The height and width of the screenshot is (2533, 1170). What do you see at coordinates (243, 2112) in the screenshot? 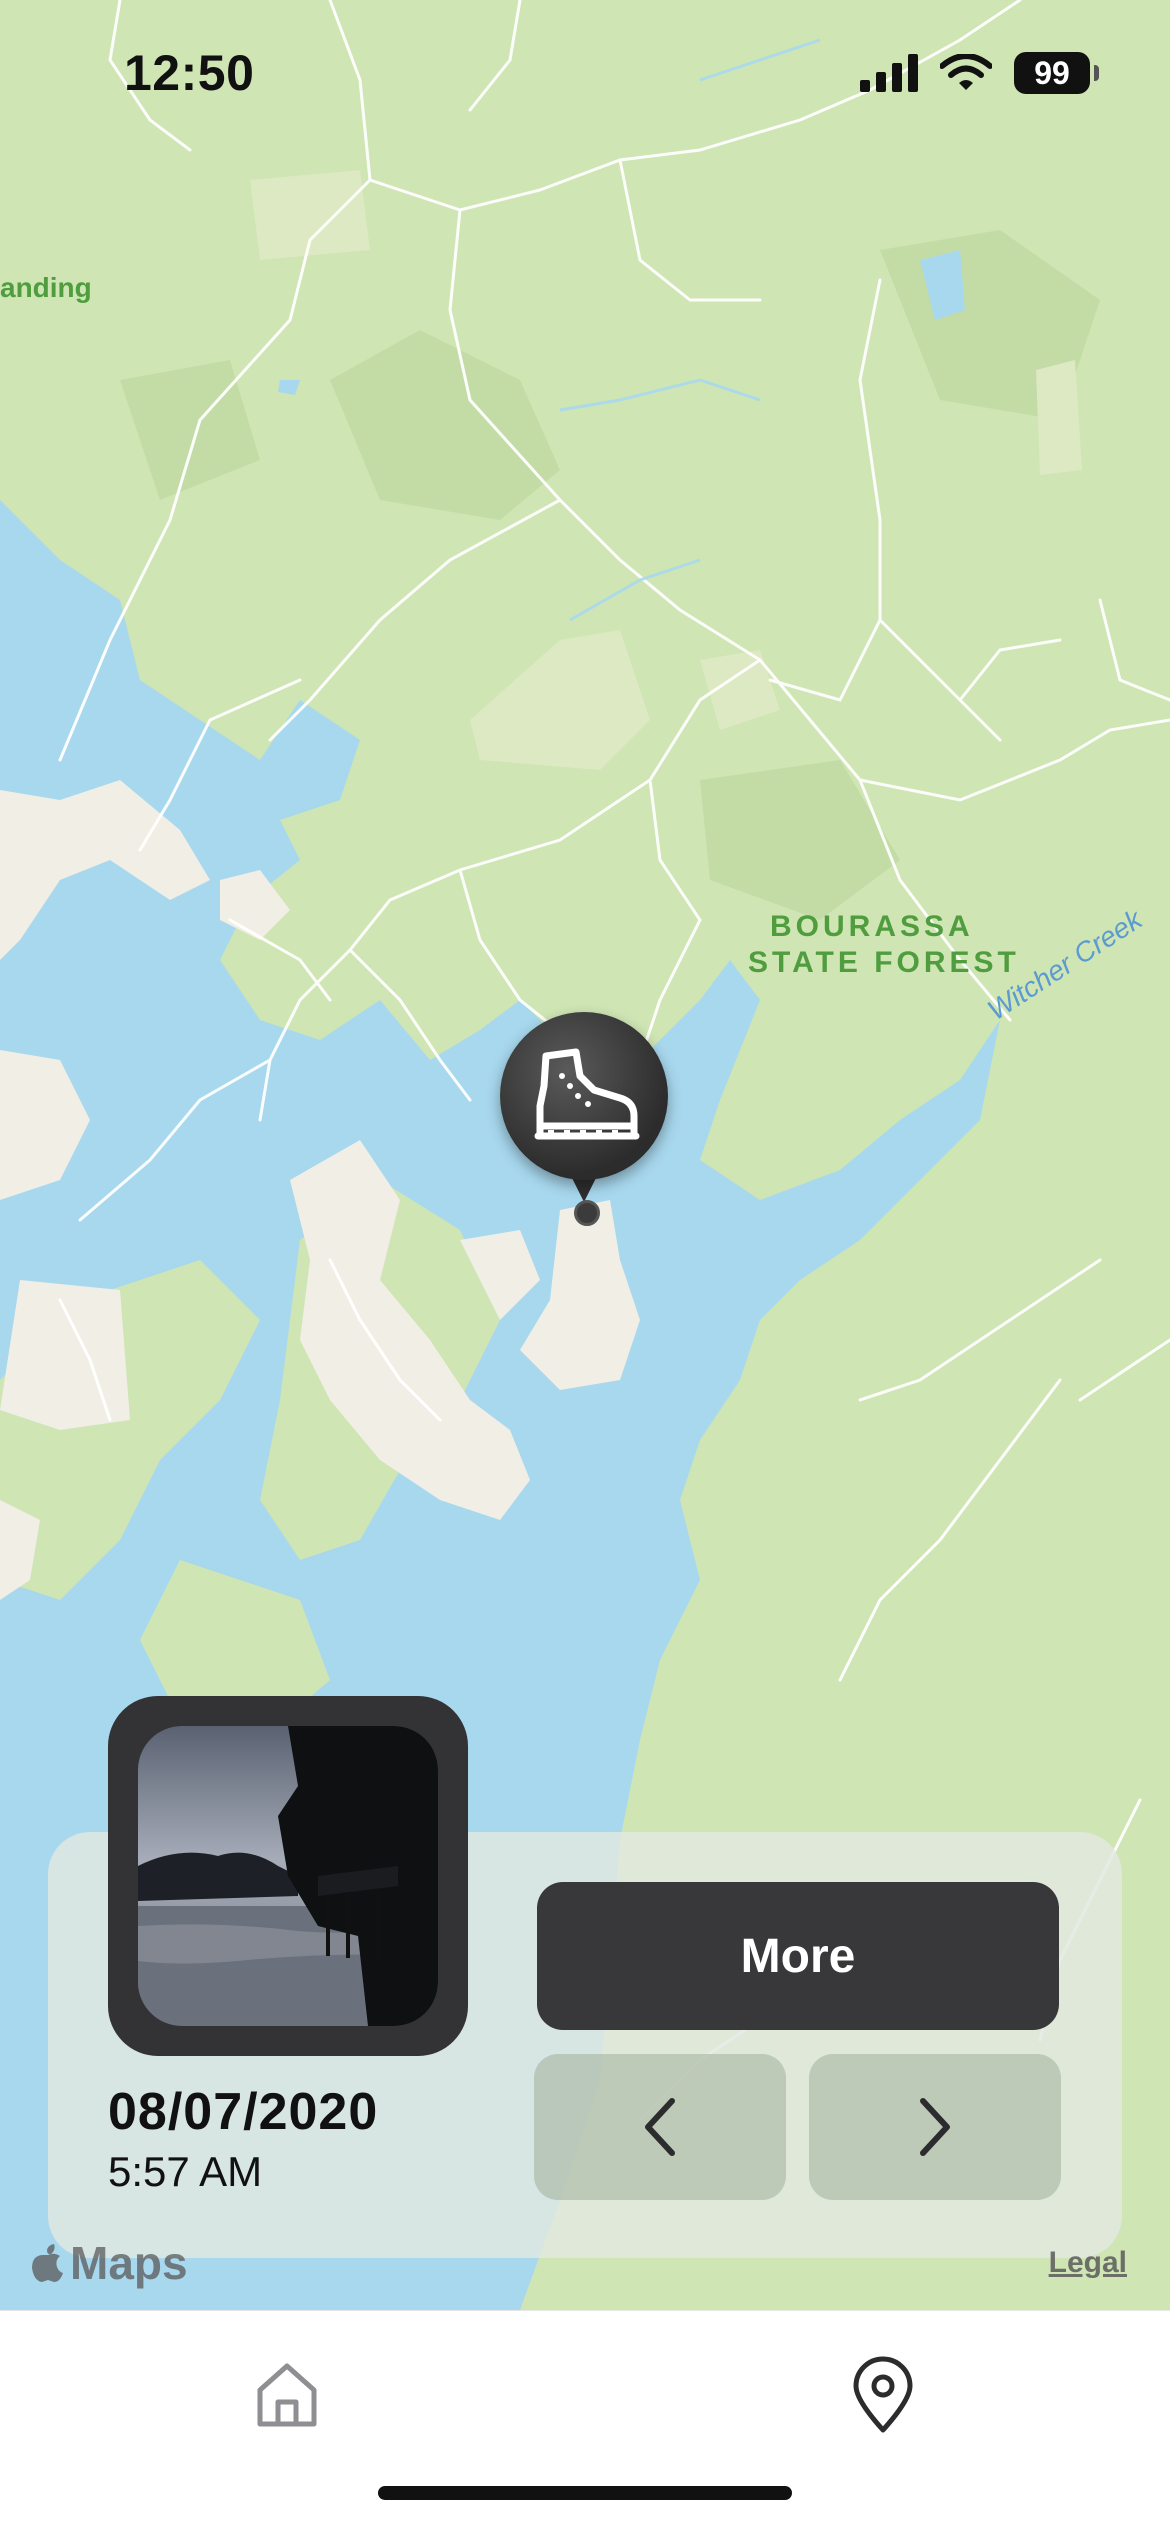
I see `entry-date: 08/07/2020` at bounding box center [243, 2112].